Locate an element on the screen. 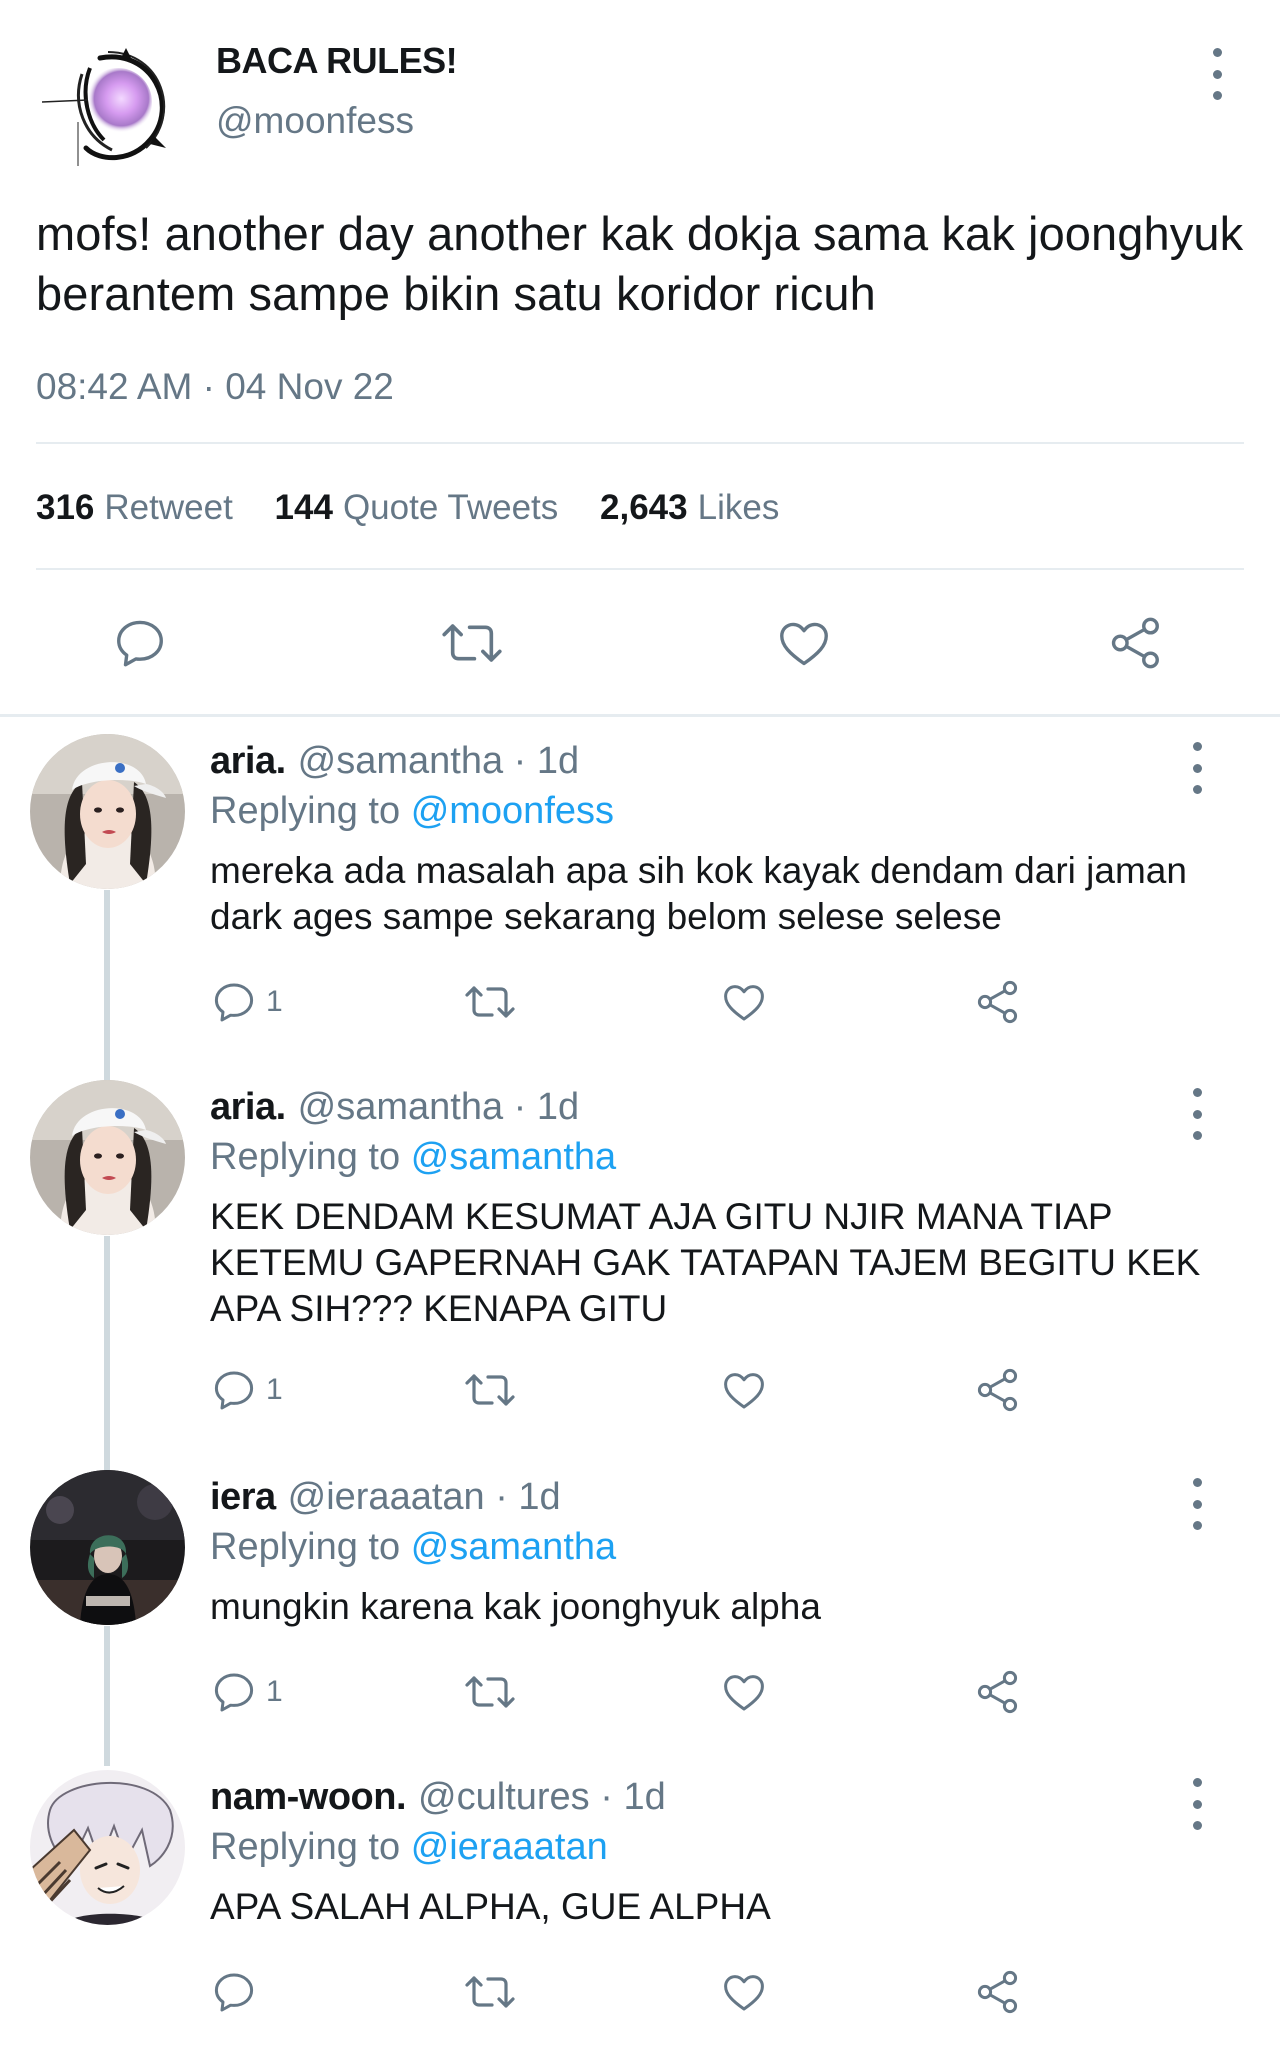  retweet-count-stat: 316 Retweet is located at coordinates (134, 508).